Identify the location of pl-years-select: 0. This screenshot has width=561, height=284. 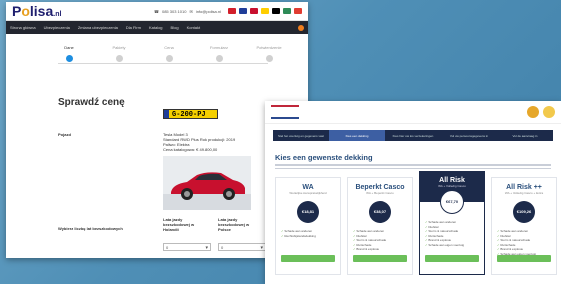
(242, 247).